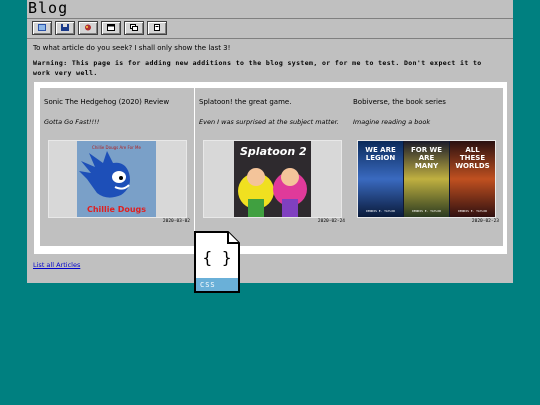 The width and height of the screenshot is (540, 405). What do you see at coordinates (392, 122) in the screenshot?
I see `article-subtitle: Imagine reading a book` at bounding box center [392, 122].